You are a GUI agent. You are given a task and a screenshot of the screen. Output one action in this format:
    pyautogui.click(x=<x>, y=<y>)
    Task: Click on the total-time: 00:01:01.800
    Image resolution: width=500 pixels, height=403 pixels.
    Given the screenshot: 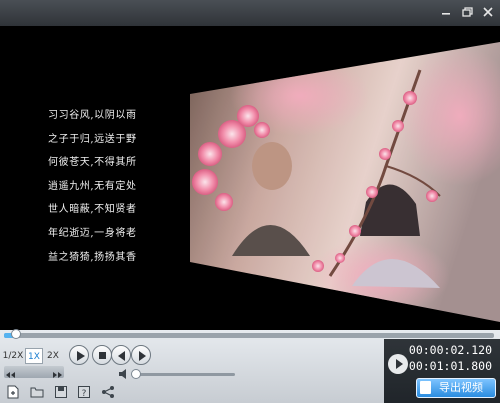 What is the action you would take?
    pyautogui.click(x=450, y=366)
    